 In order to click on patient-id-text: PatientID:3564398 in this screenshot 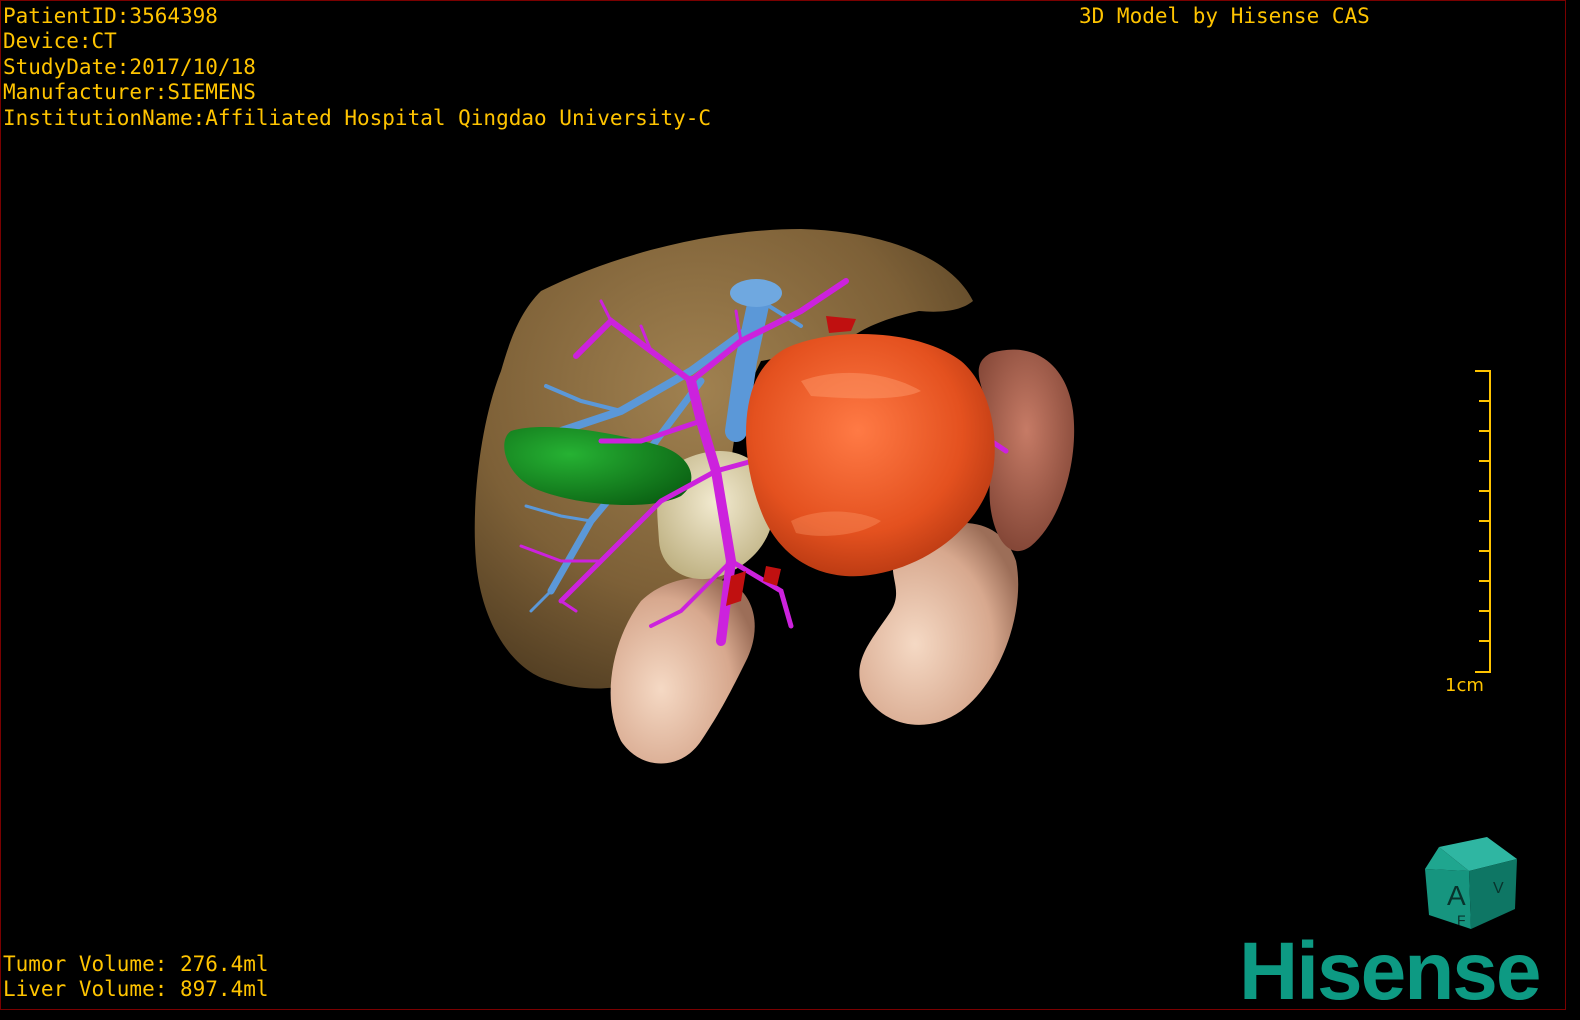, I will do `click(110, 16)`.